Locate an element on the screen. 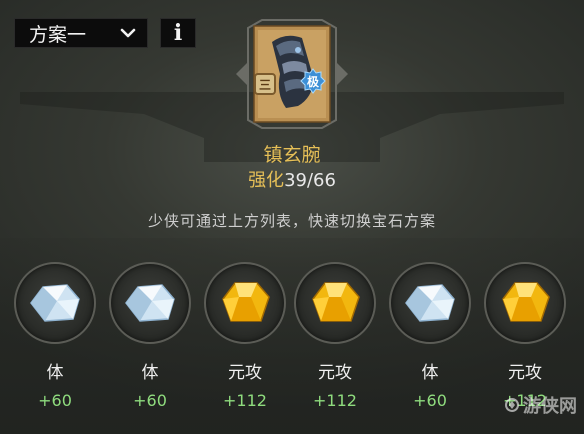 The image size is (584, 434). watermark: 游侠网 is located at coordinates (540, 405).